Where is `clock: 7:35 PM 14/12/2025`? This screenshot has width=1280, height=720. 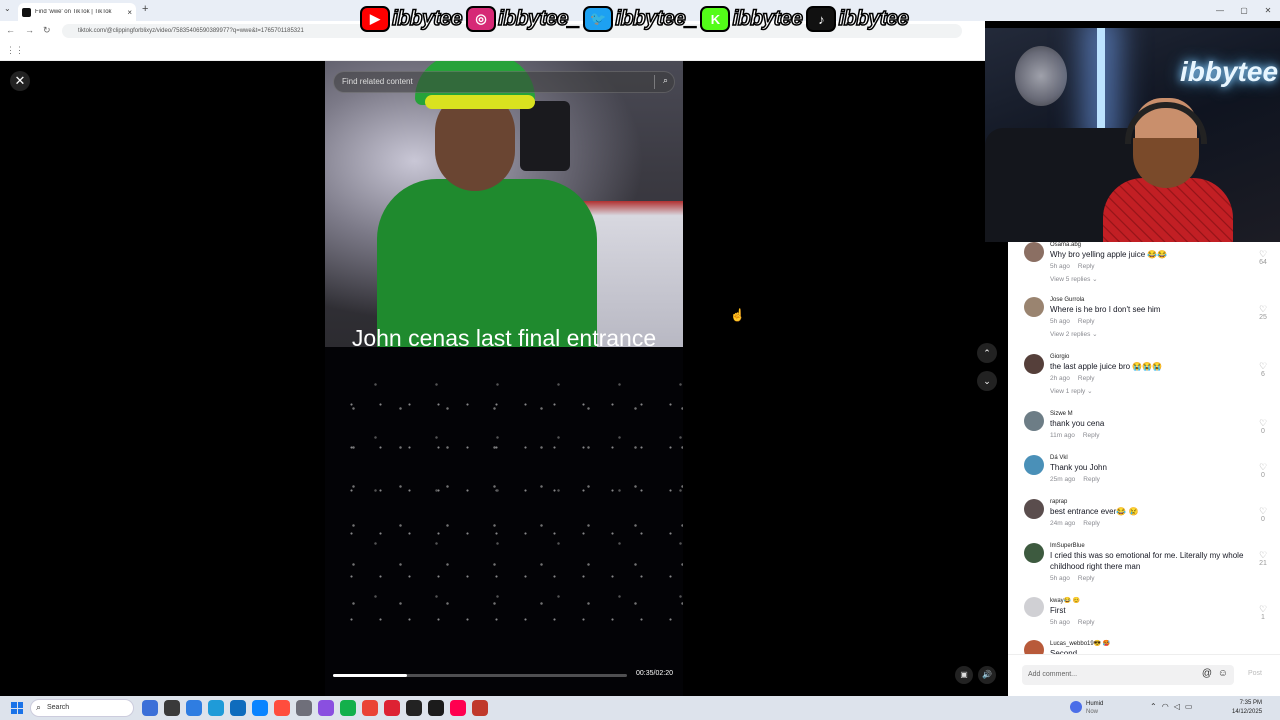 clock: 7:35 PM 14/12/2025 is located at coordinates (1247, 708).